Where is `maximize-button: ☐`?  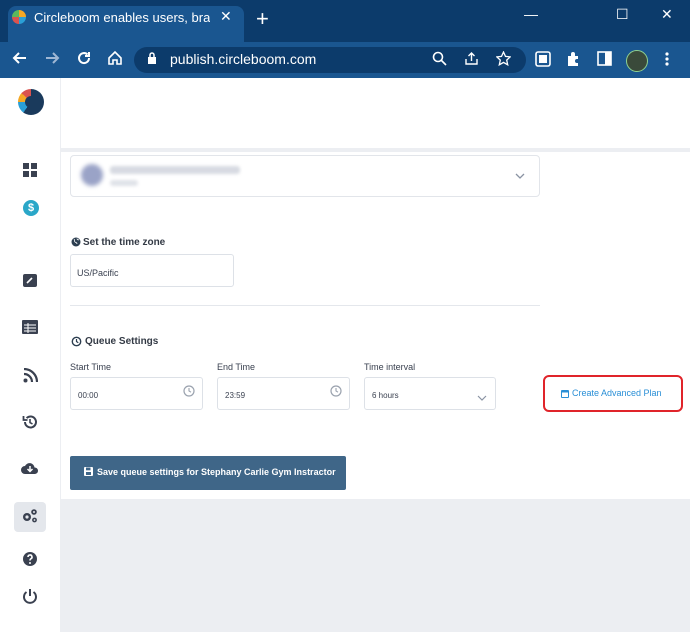
maximize-button: ☐ is located at coordinates (622, 14).